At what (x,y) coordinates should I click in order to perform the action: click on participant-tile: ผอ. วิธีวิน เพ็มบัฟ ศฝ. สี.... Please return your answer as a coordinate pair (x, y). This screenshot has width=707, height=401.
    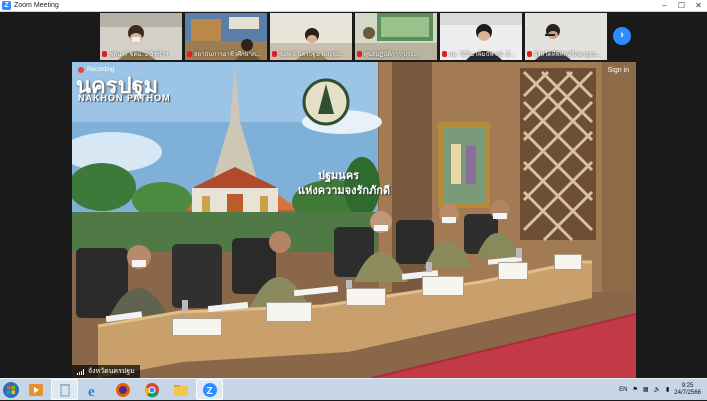
    Looking at the image, I should click on (481, 36).